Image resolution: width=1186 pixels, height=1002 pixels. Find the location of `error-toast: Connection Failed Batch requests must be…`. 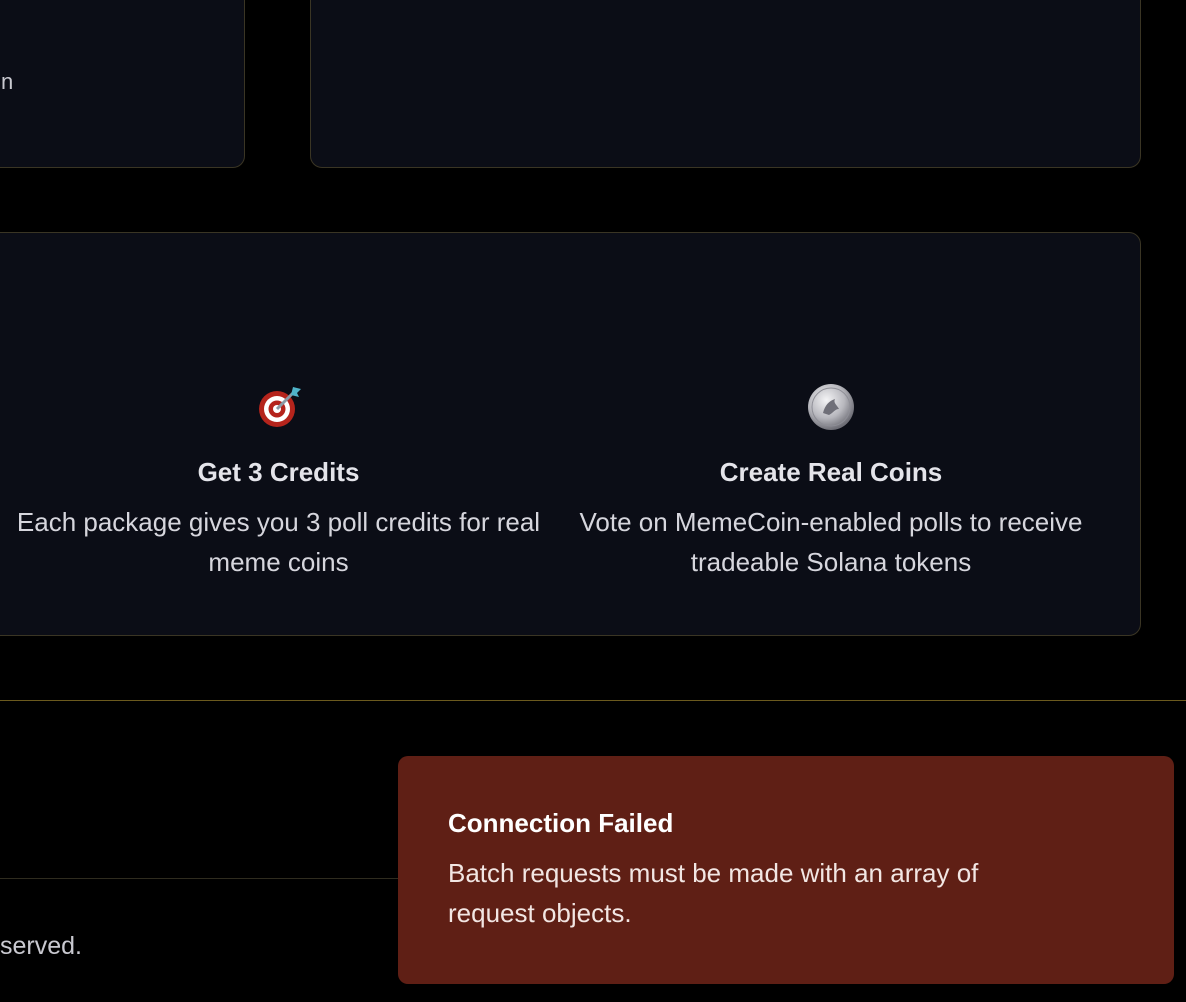

error-toast: Connection Failed Batch requests must be… is located at coordinates (786, 870).